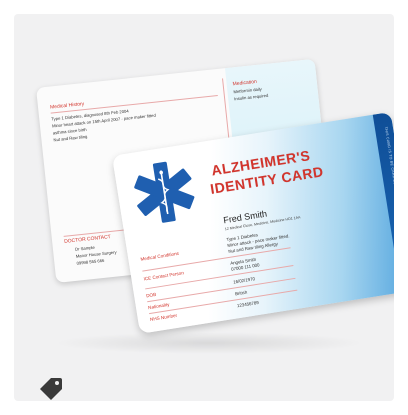  I want to click on field-value: 16/02/1970, so click(244, 280).